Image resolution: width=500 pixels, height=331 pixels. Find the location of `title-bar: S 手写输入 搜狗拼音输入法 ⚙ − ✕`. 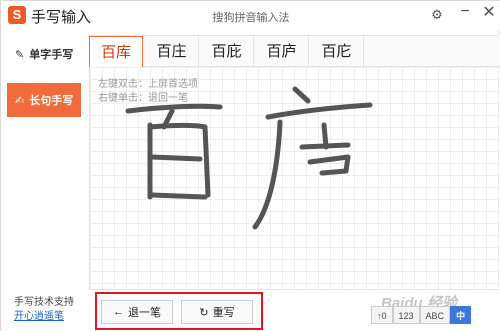

title-bar: S 手写输入 搜狗拼音输入法 ⚙ − ✕ is located at coordinates (250, 16).